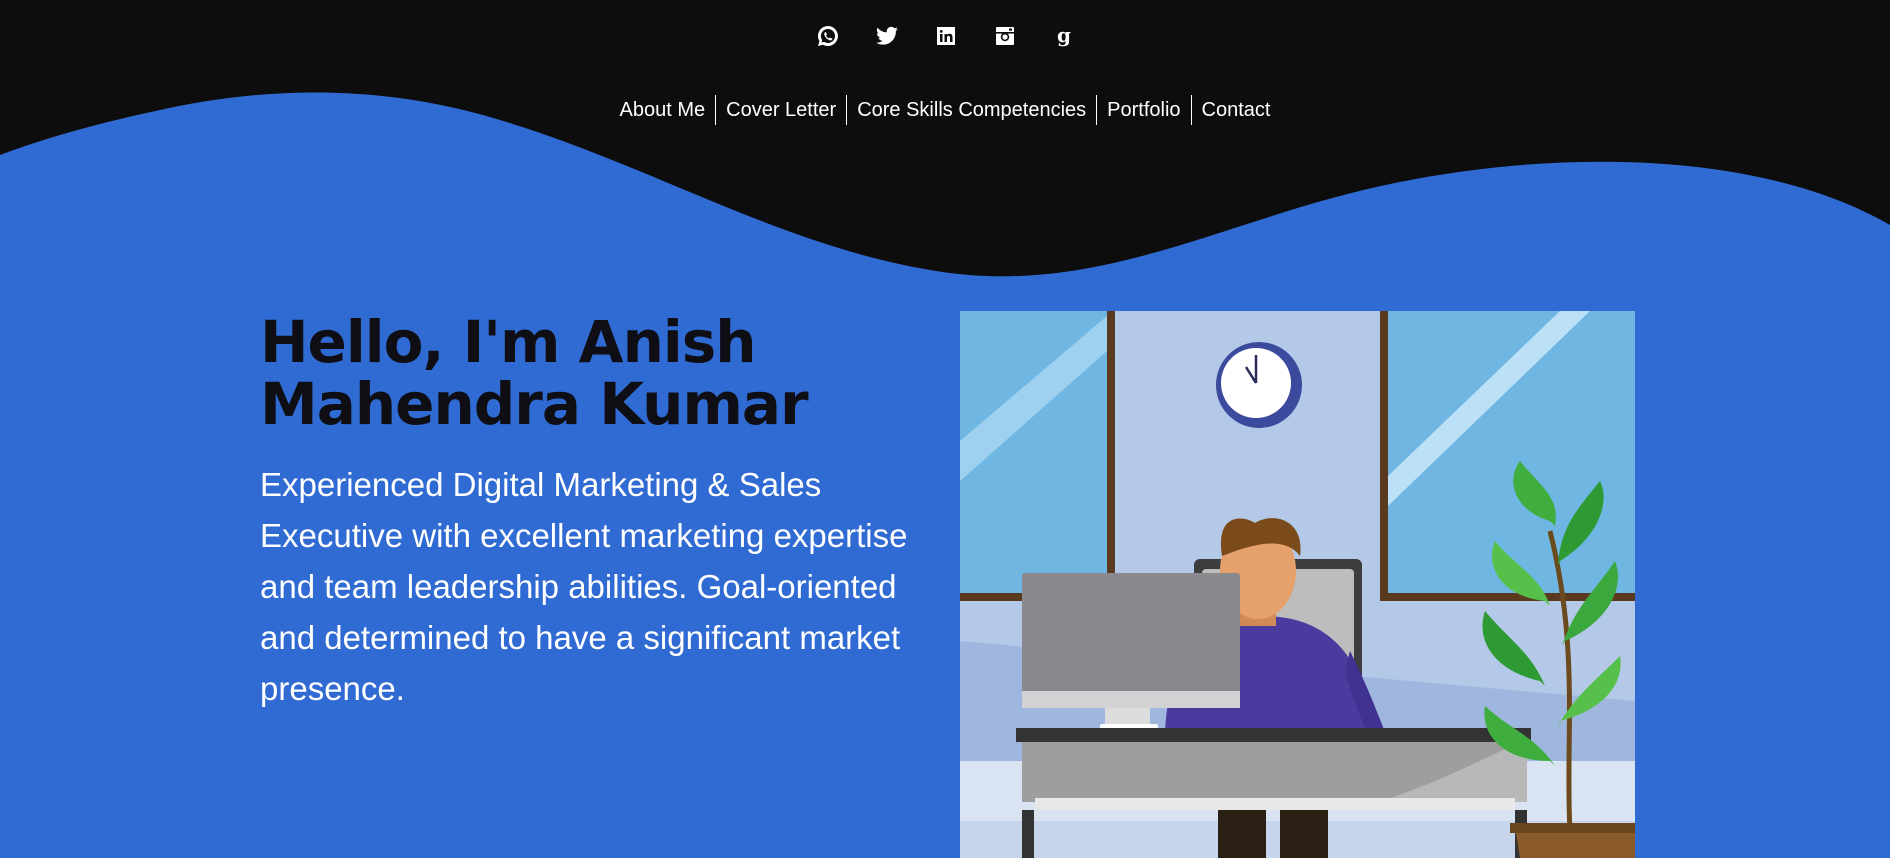 This screenshot has width=1890, height=858. I want to click on nav-item-core-skills: Core Skills Competencies, so click(971, 110).